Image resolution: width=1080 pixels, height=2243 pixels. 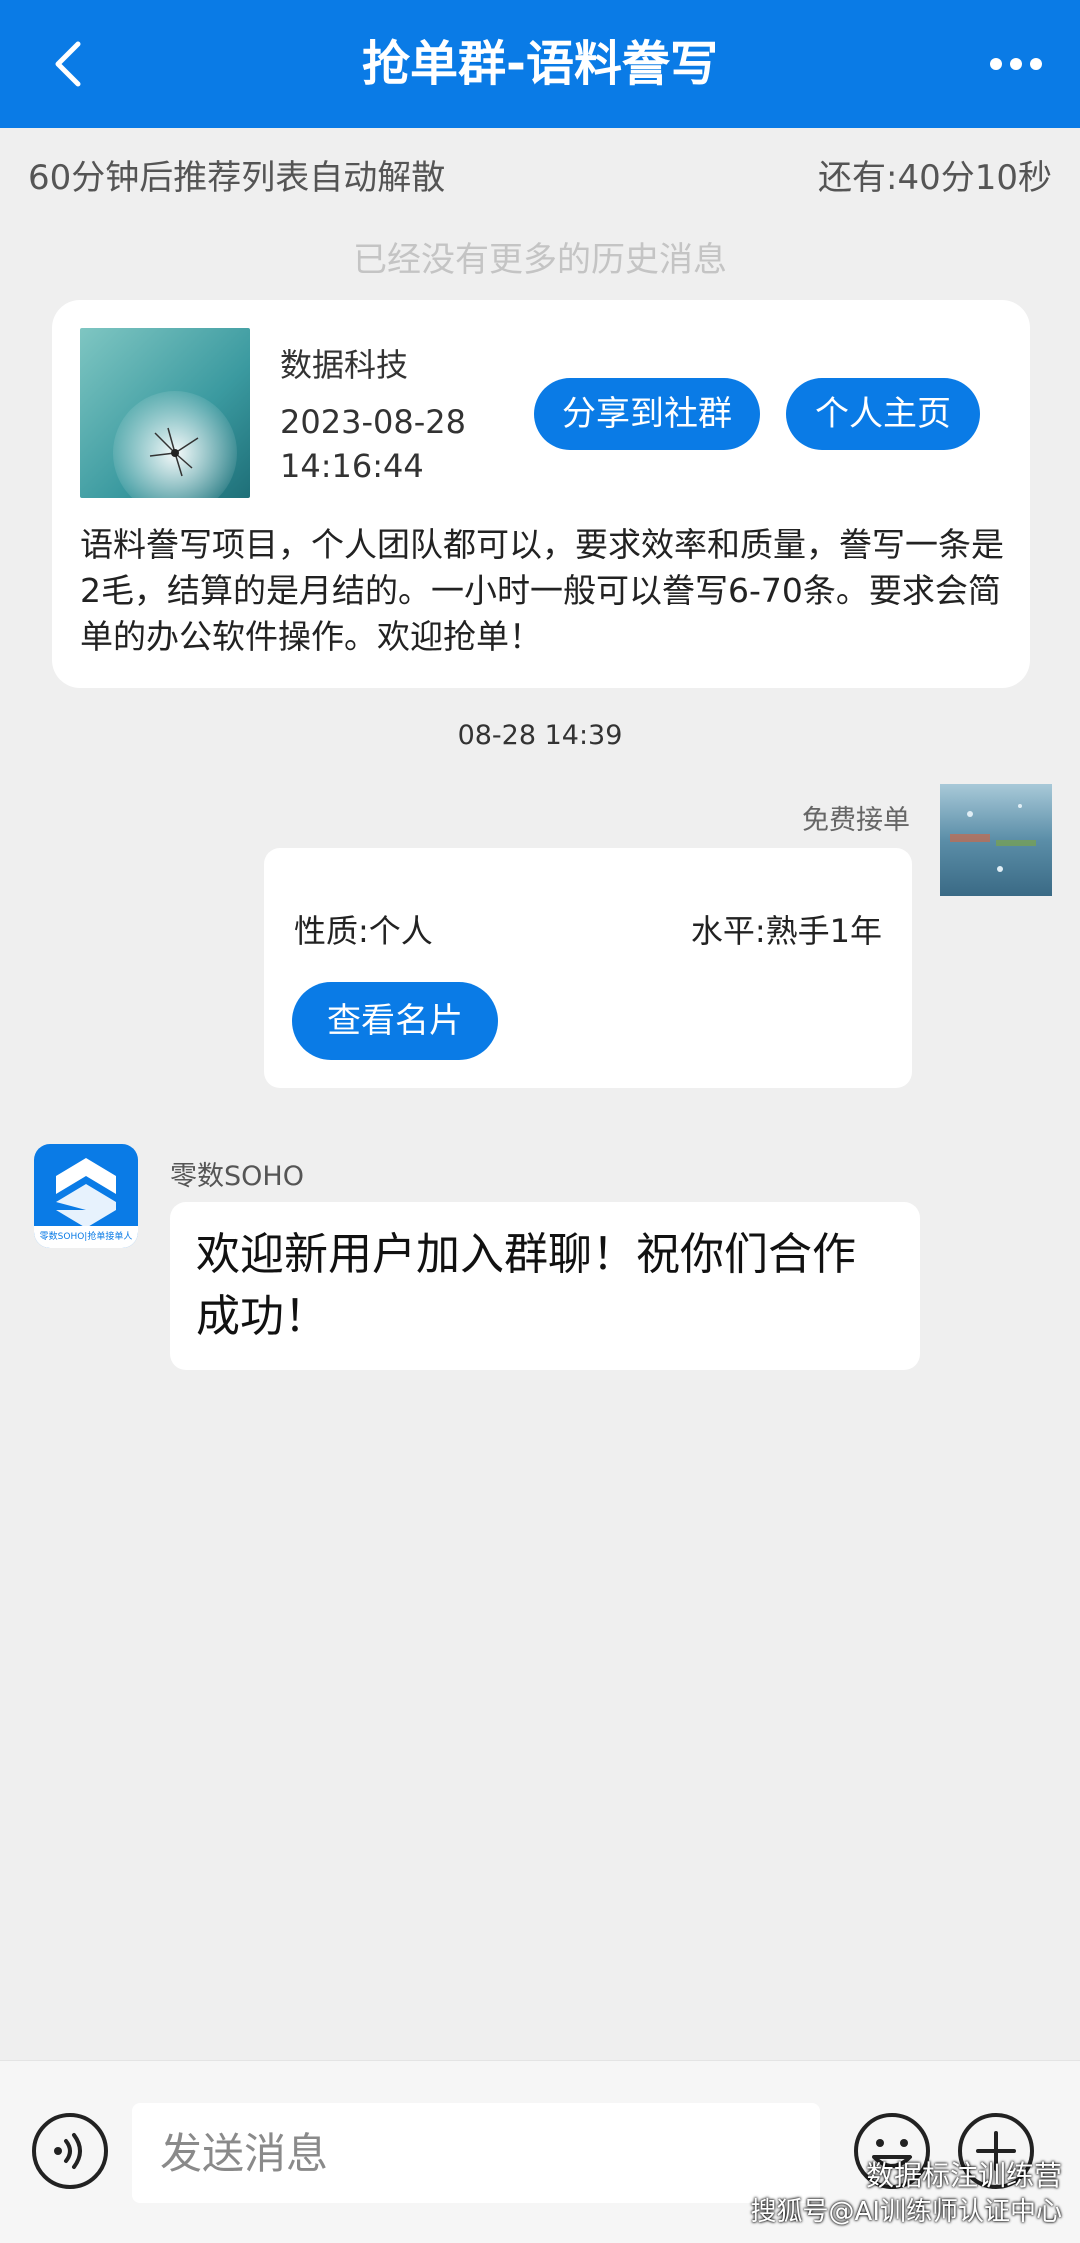 What do you see at coordinates (906, 2212) in the screenshot?
I see `watermark-line2: 搜狐号@AI训练师认证中心` at bounding box center [906, 2212].